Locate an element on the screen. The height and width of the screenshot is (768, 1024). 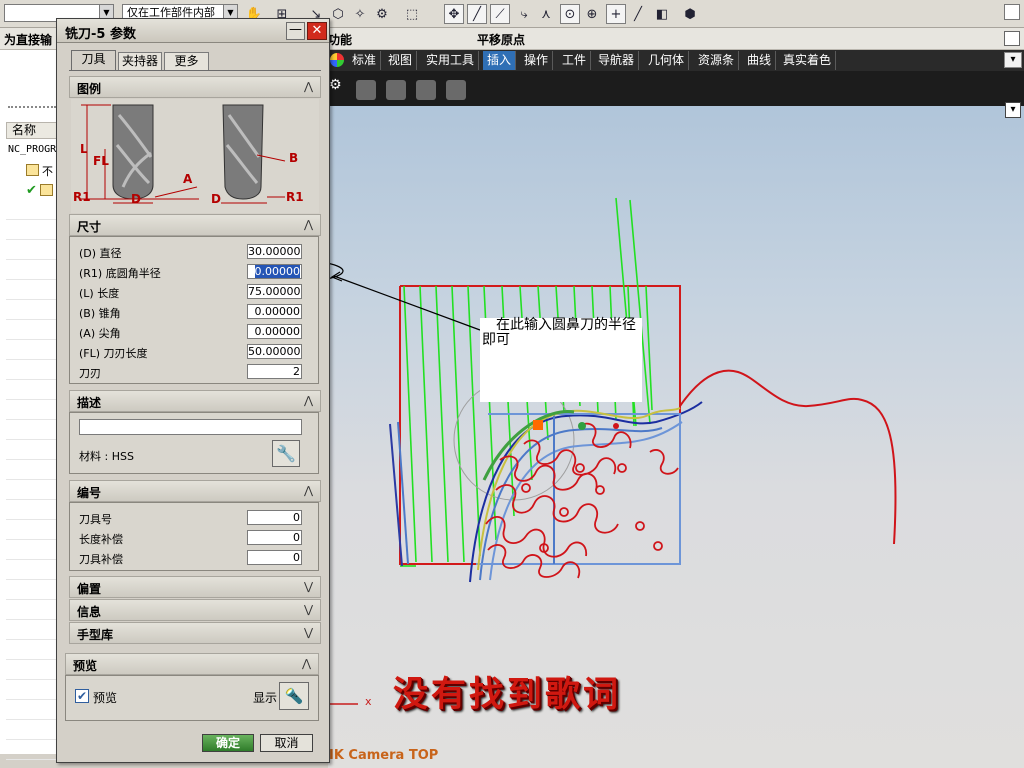
section-info: 信息 ⋁ is located at coordinates (195, 610).